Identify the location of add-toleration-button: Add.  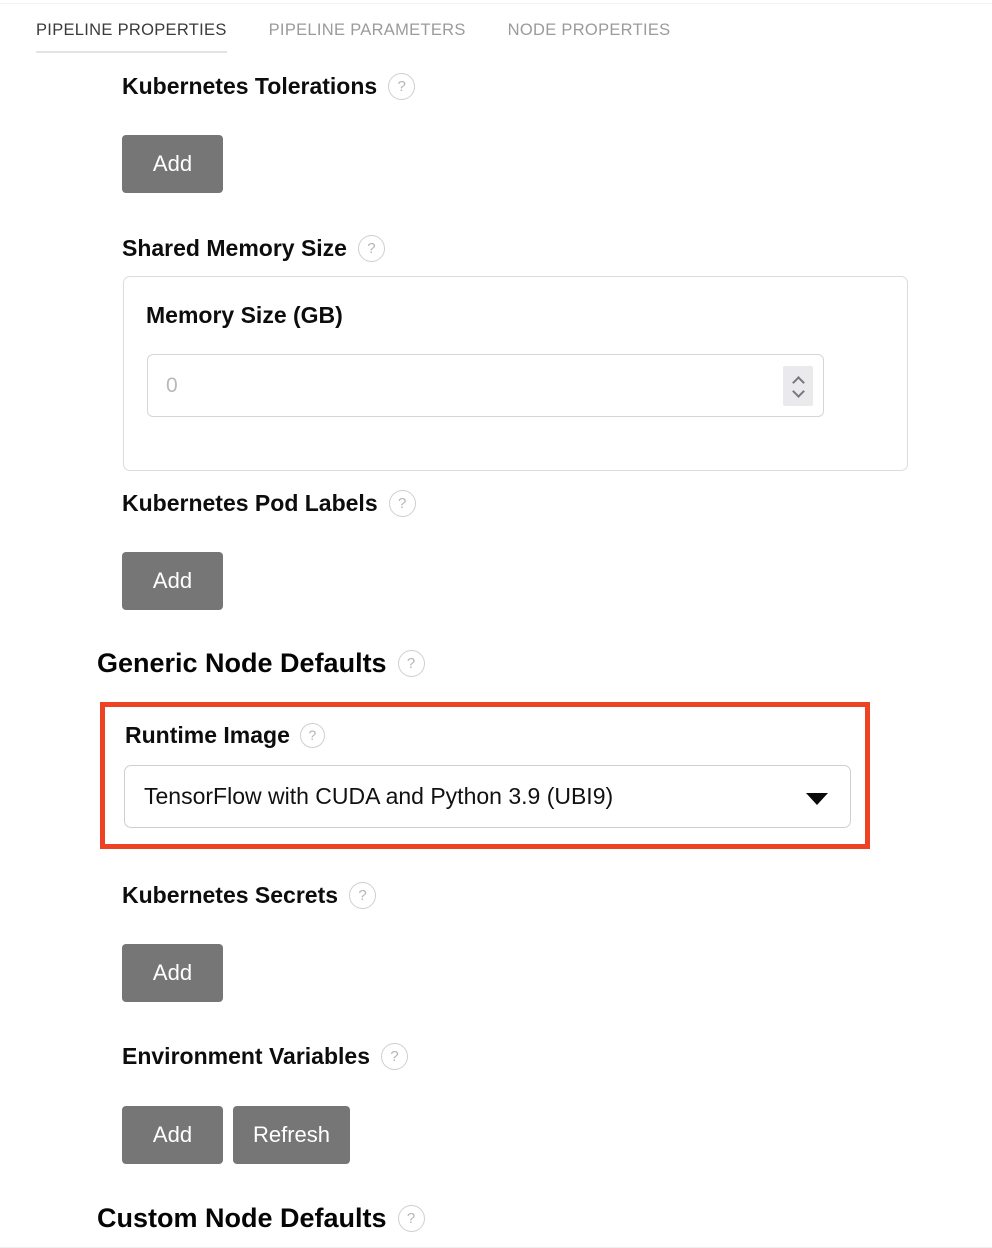
(172, 164).